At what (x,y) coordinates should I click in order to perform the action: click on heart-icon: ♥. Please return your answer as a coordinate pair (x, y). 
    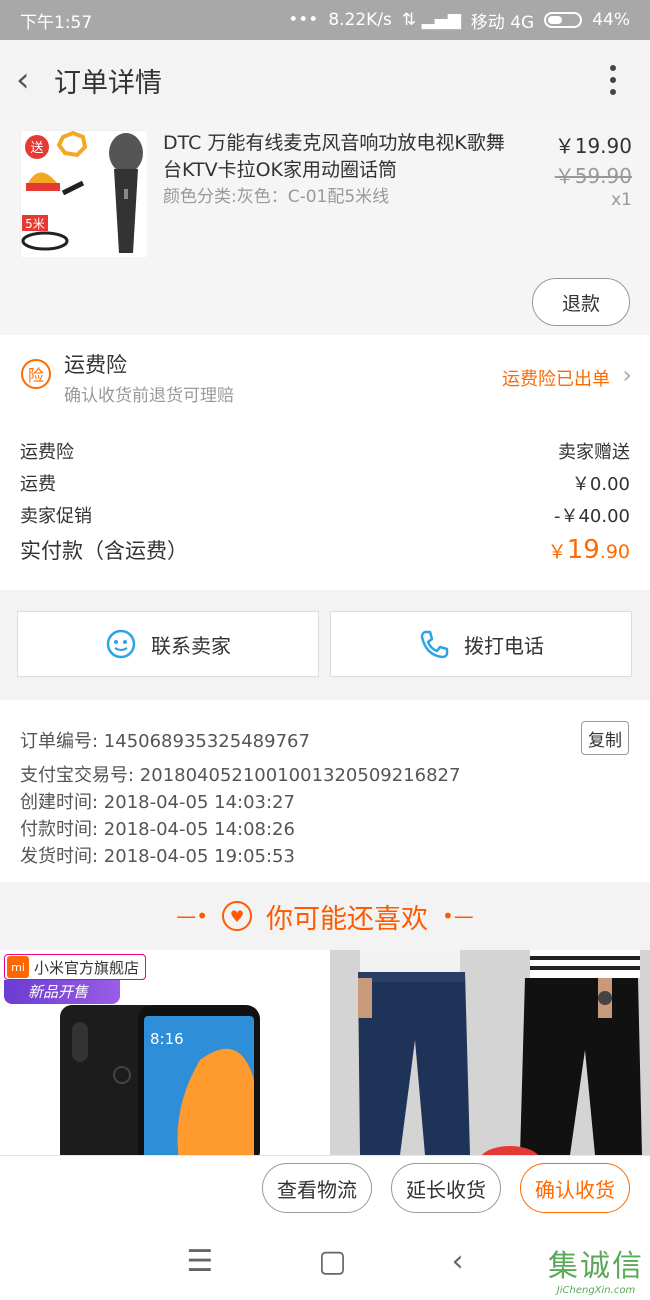
    Looking at the image, I should click on (237, 916).